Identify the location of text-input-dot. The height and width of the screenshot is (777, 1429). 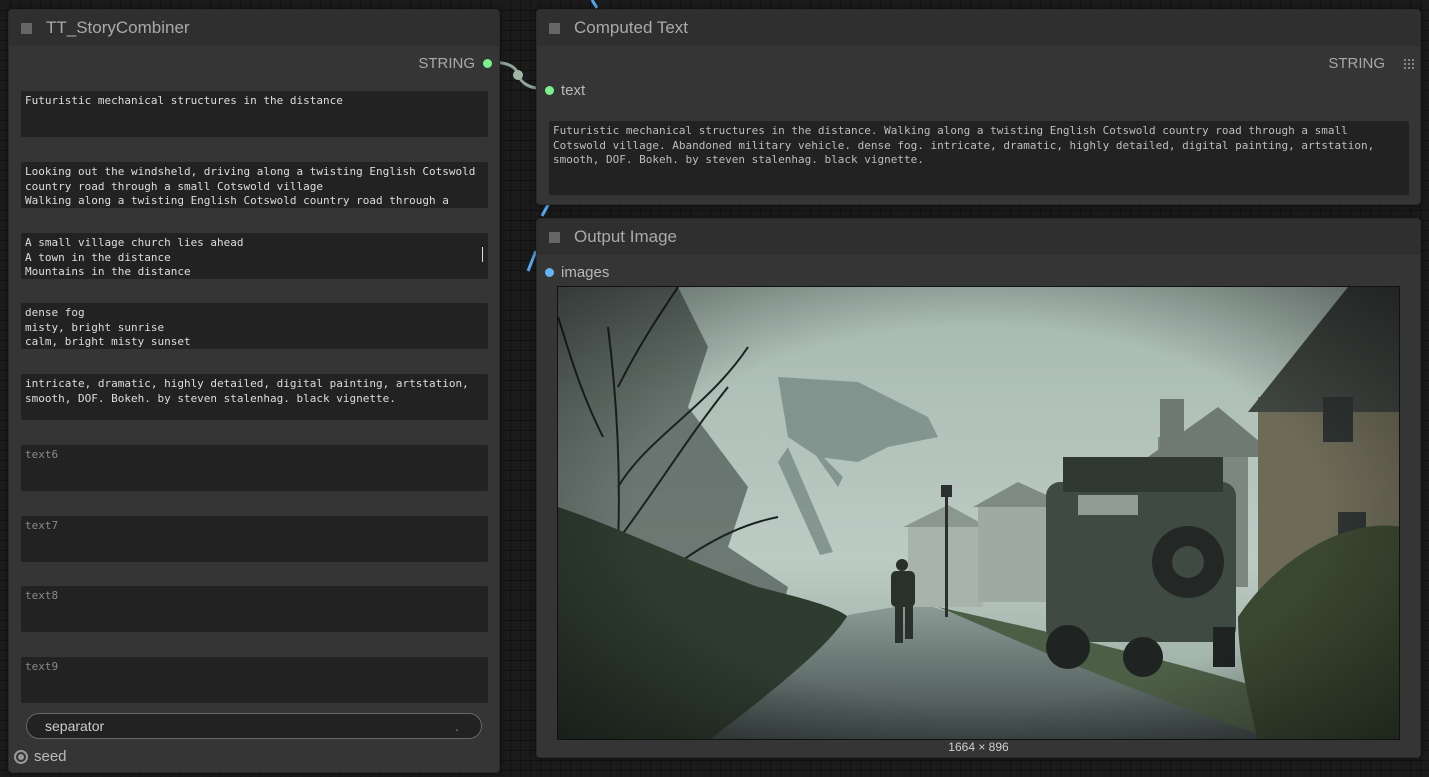
(549, 90).